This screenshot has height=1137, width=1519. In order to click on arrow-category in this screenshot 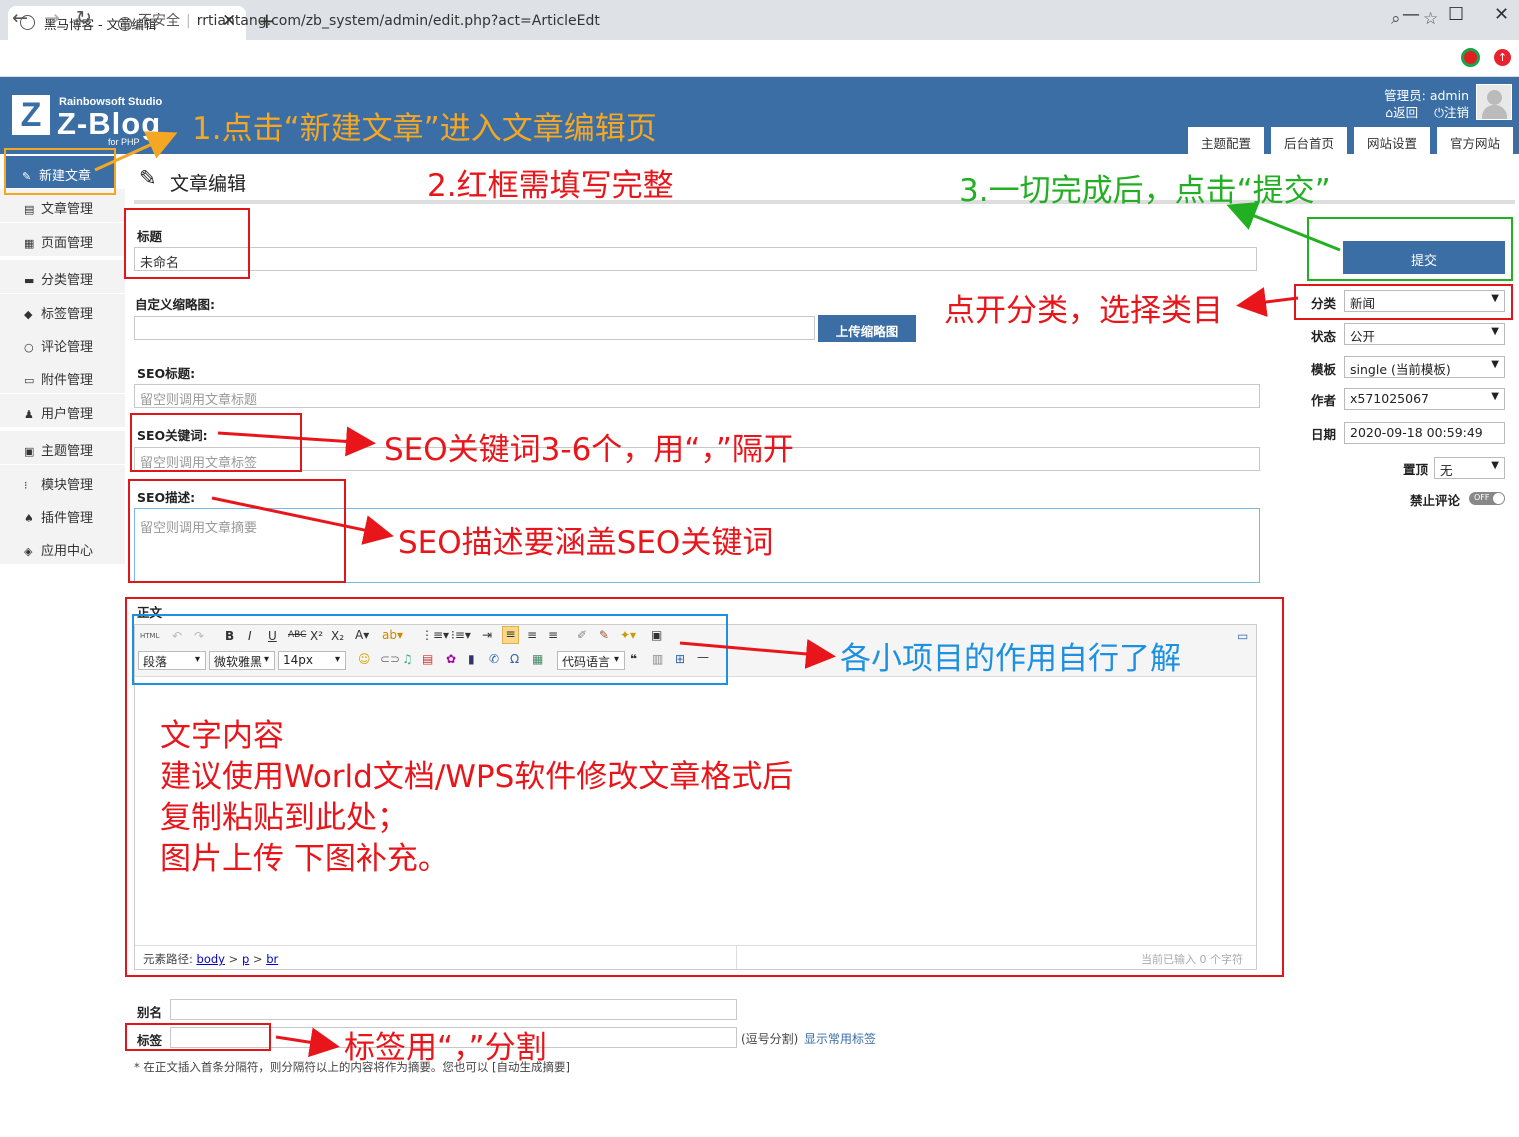, I will do `click(1267, 302)`.